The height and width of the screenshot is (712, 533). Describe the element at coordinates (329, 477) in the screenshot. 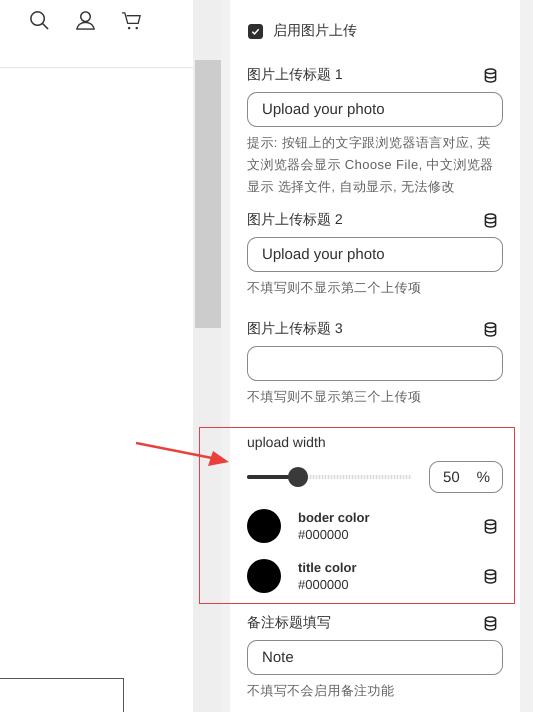

I see `slider-track` at that location.